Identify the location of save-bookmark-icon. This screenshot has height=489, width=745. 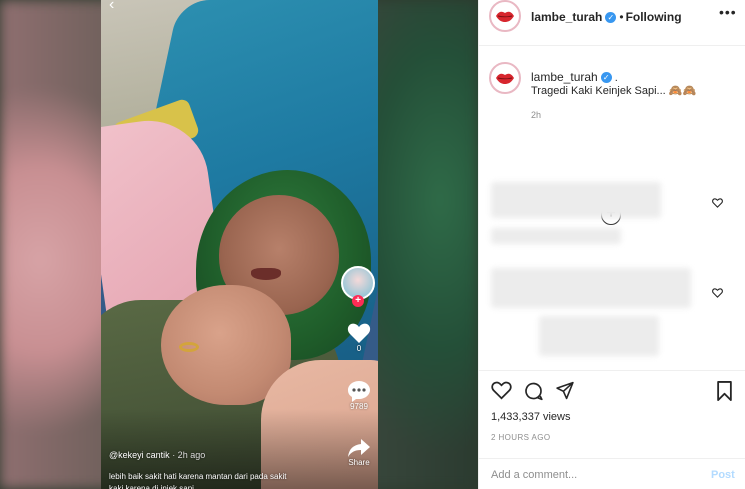
(724, 391).